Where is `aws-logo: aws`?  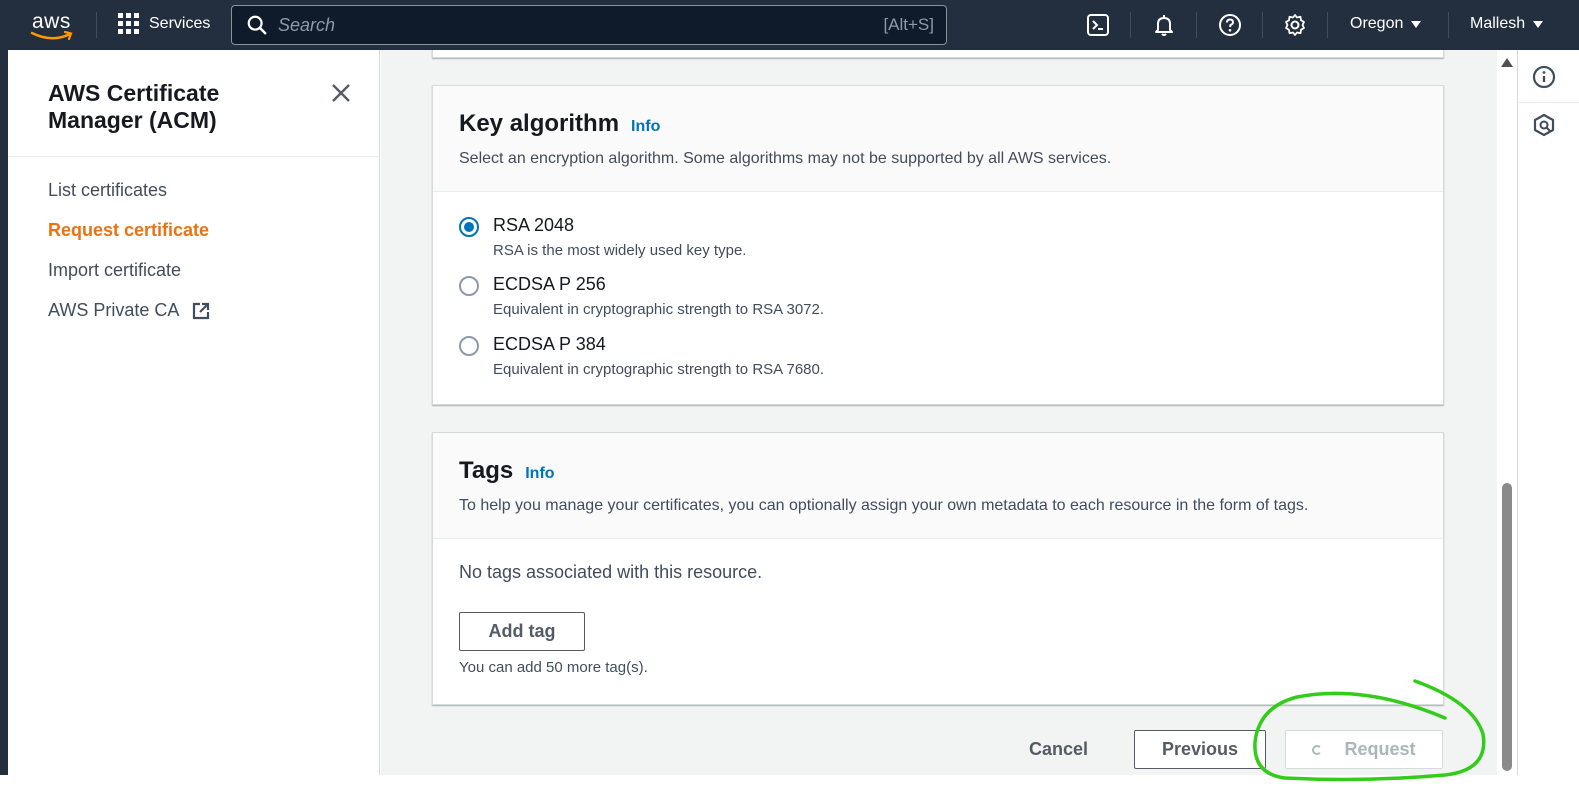
aws-logo: aws is located at coordinates (53, 25).